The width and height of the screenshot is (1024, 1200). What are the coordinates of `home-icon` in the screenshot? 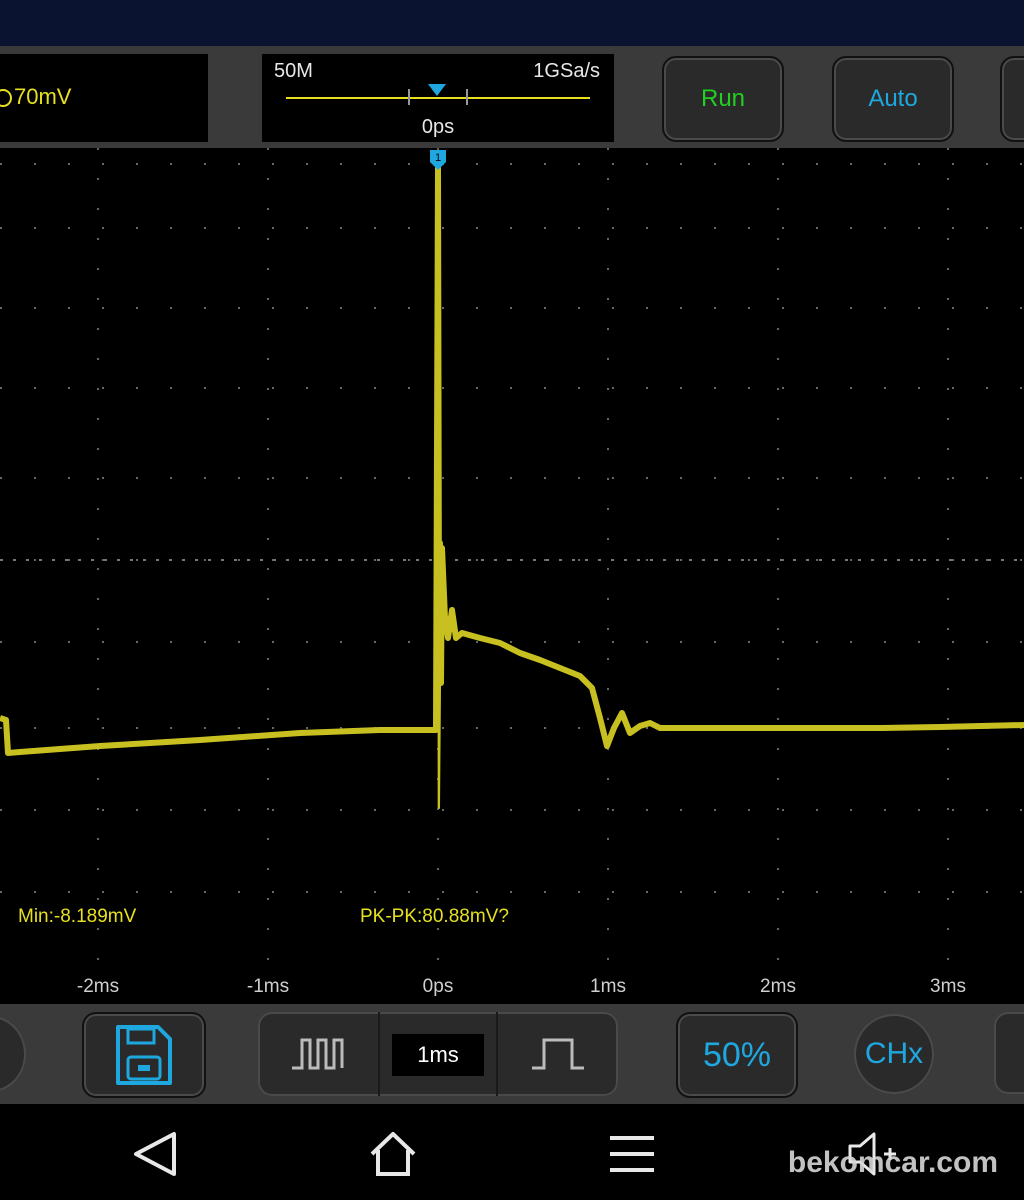 It's located at (393, 1154).